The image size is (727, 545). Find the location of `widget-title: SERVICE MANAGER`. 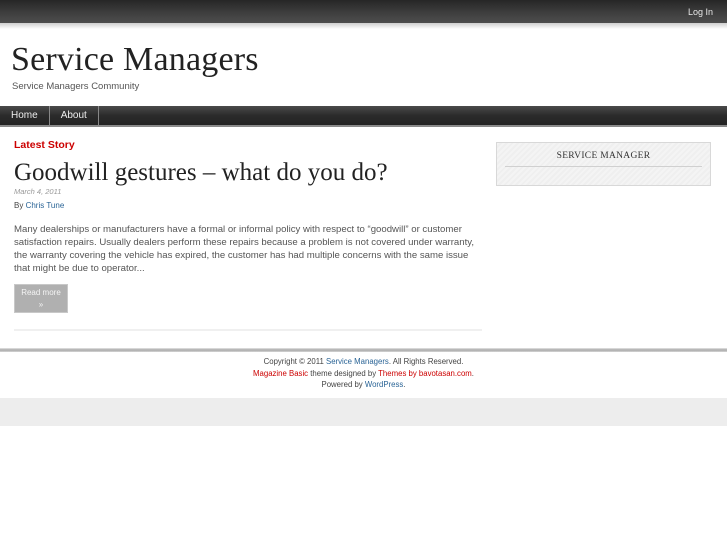

widget-title: SERVICE MANAGER is located at coordinates (603, 159).